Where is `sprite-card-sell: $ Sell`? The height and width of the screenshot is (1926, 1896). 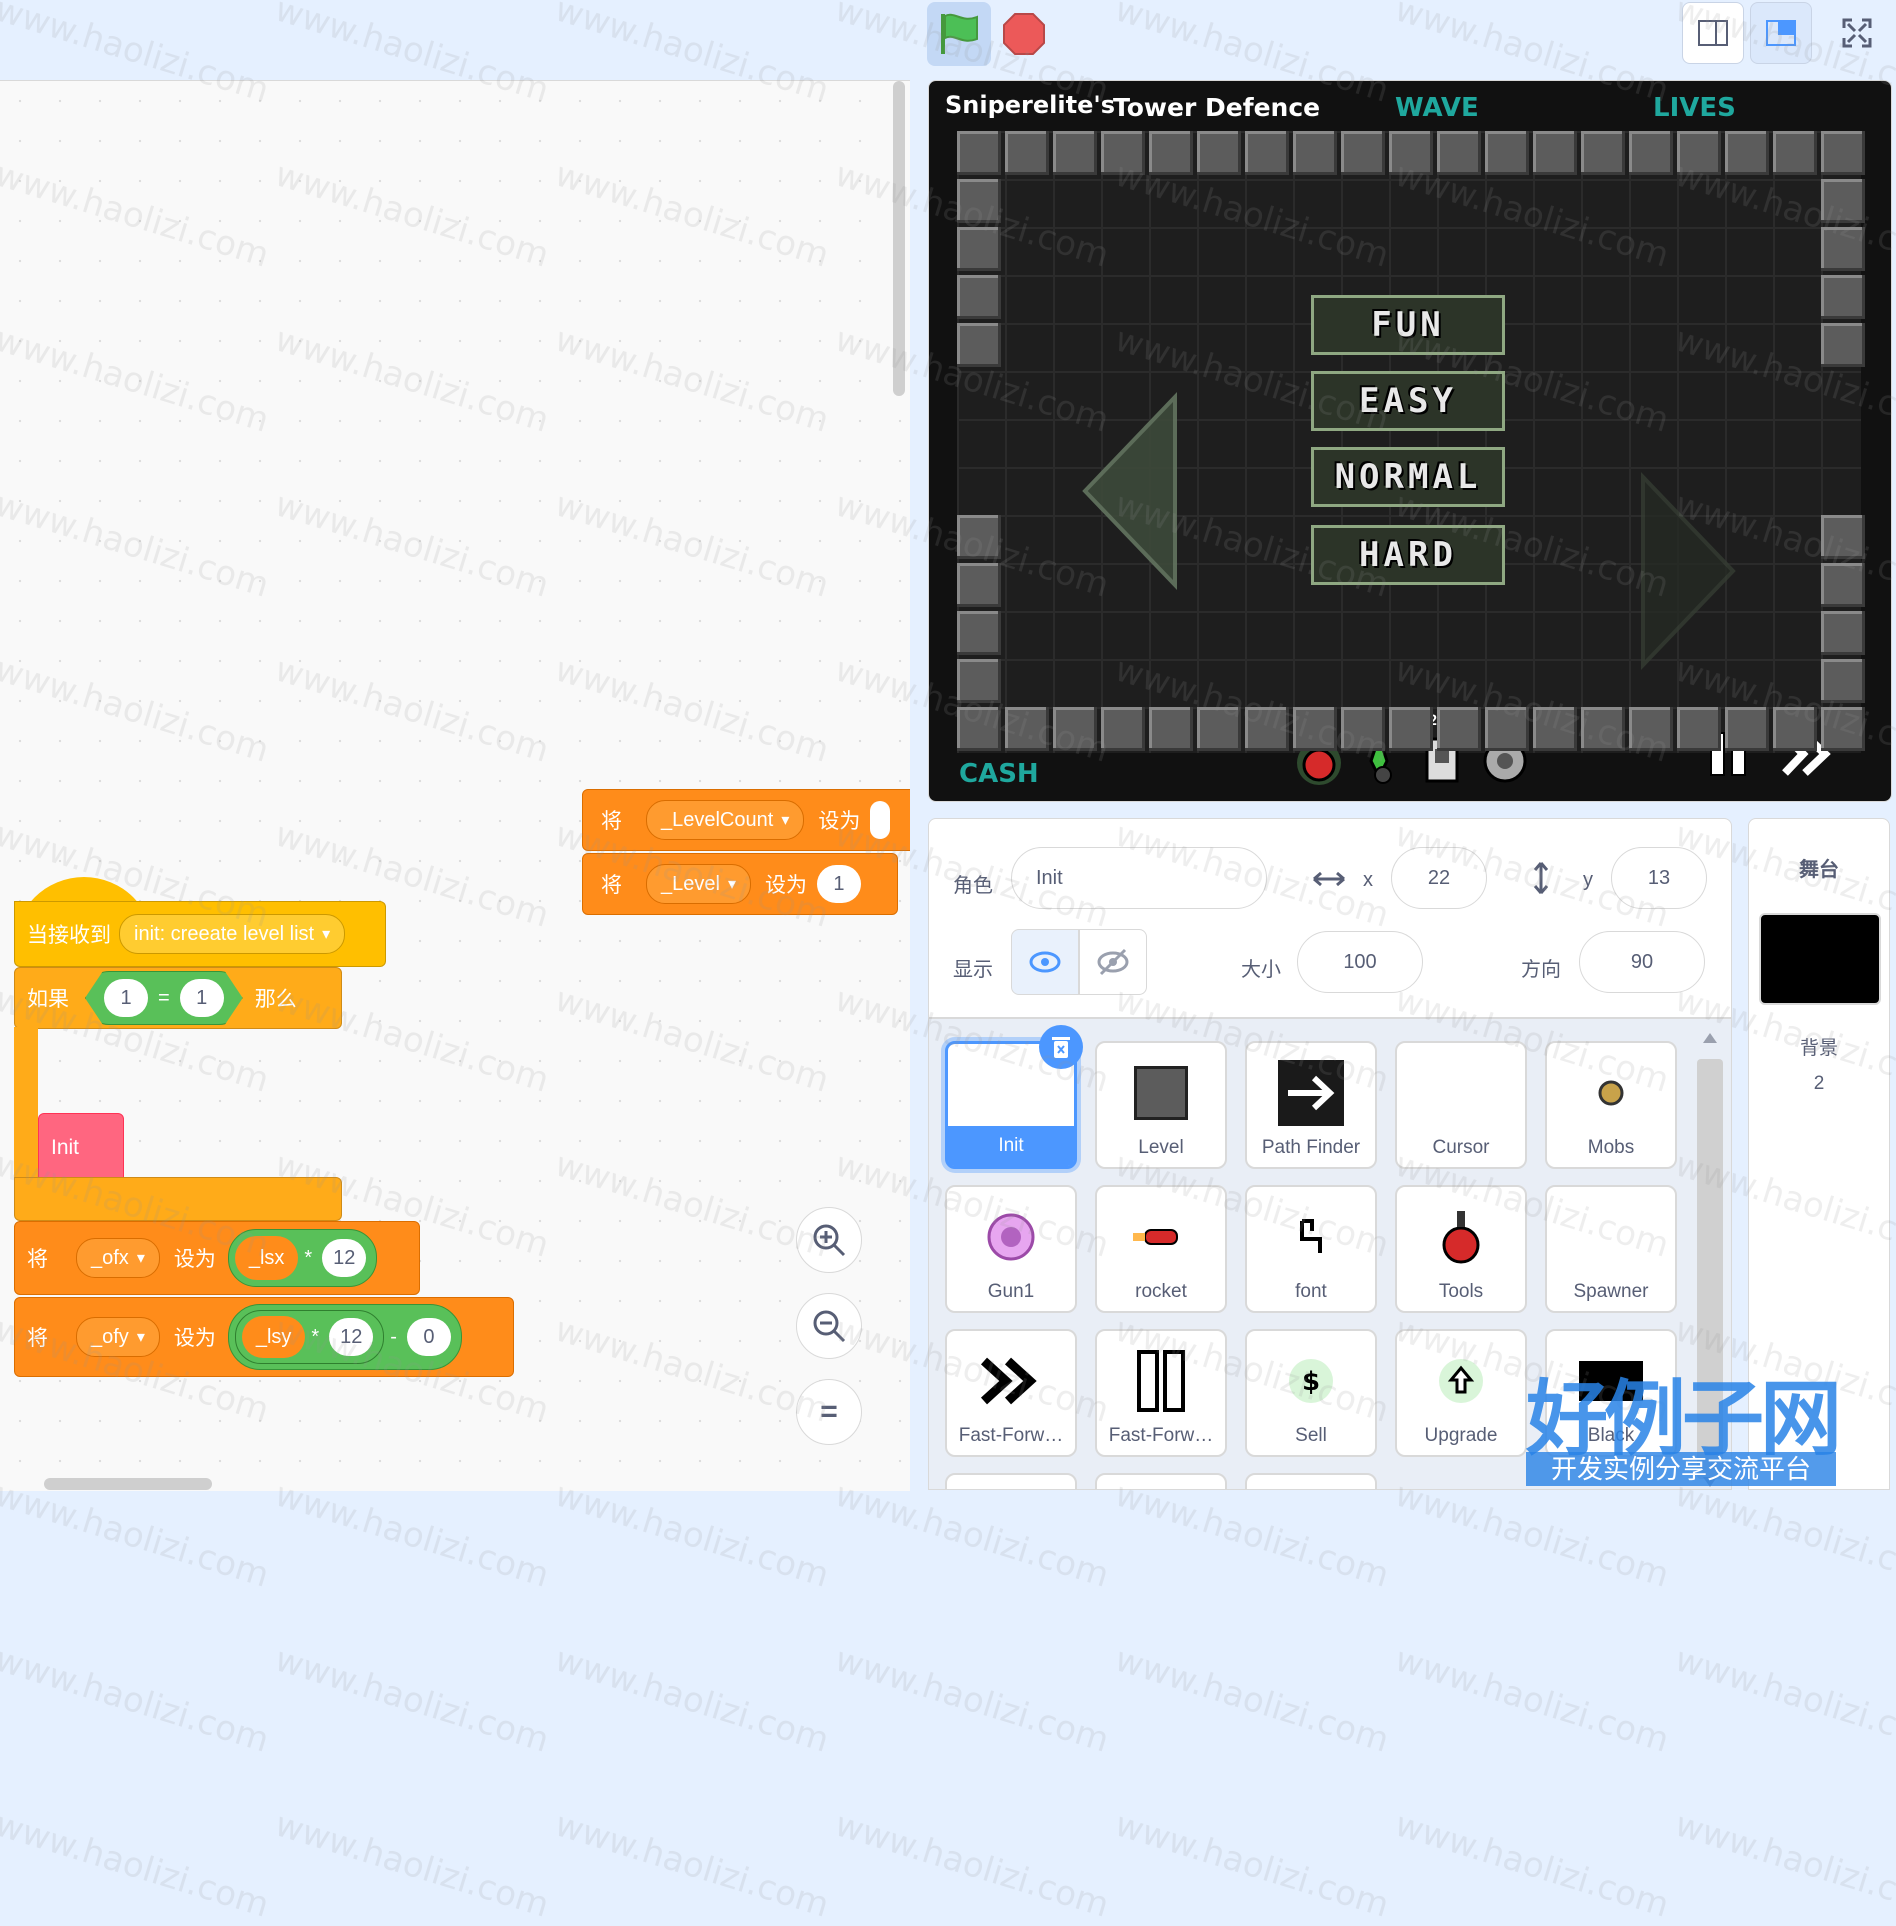 sprite-card-sell: $ Sell is located at coordinates (1311, 1393).